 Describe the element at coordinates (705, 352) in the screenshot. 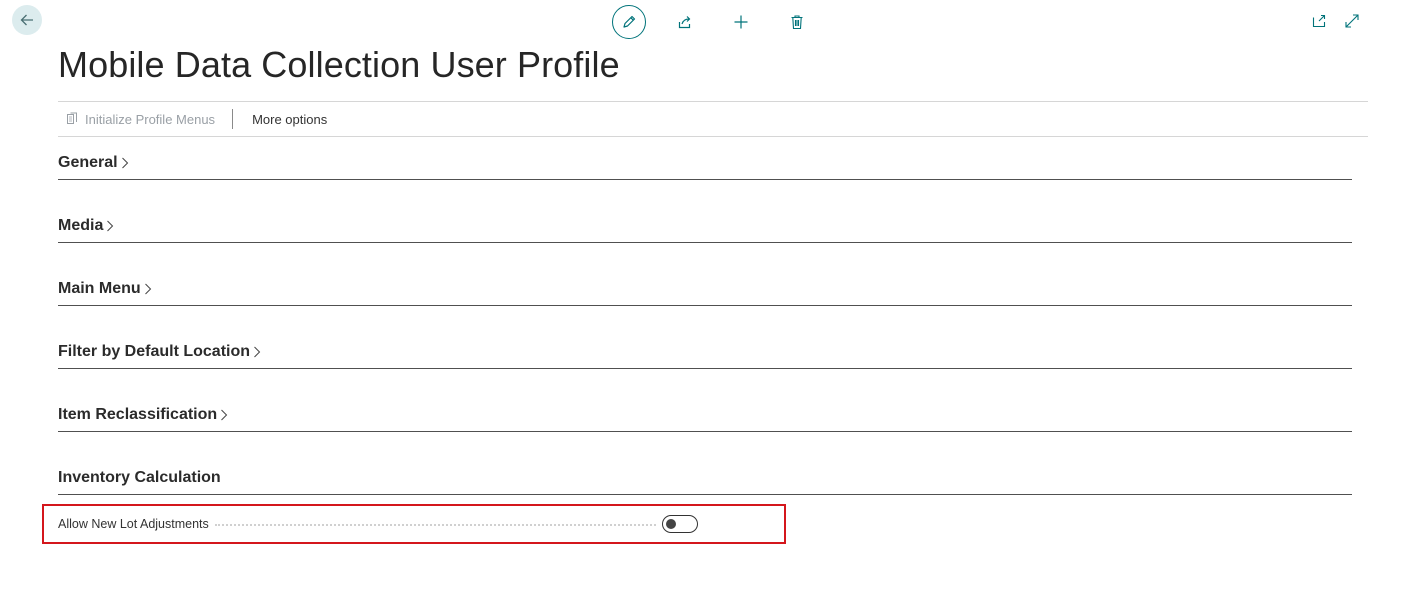

I see `section-filter-by-default-location: Filter by Default Location` at that location.